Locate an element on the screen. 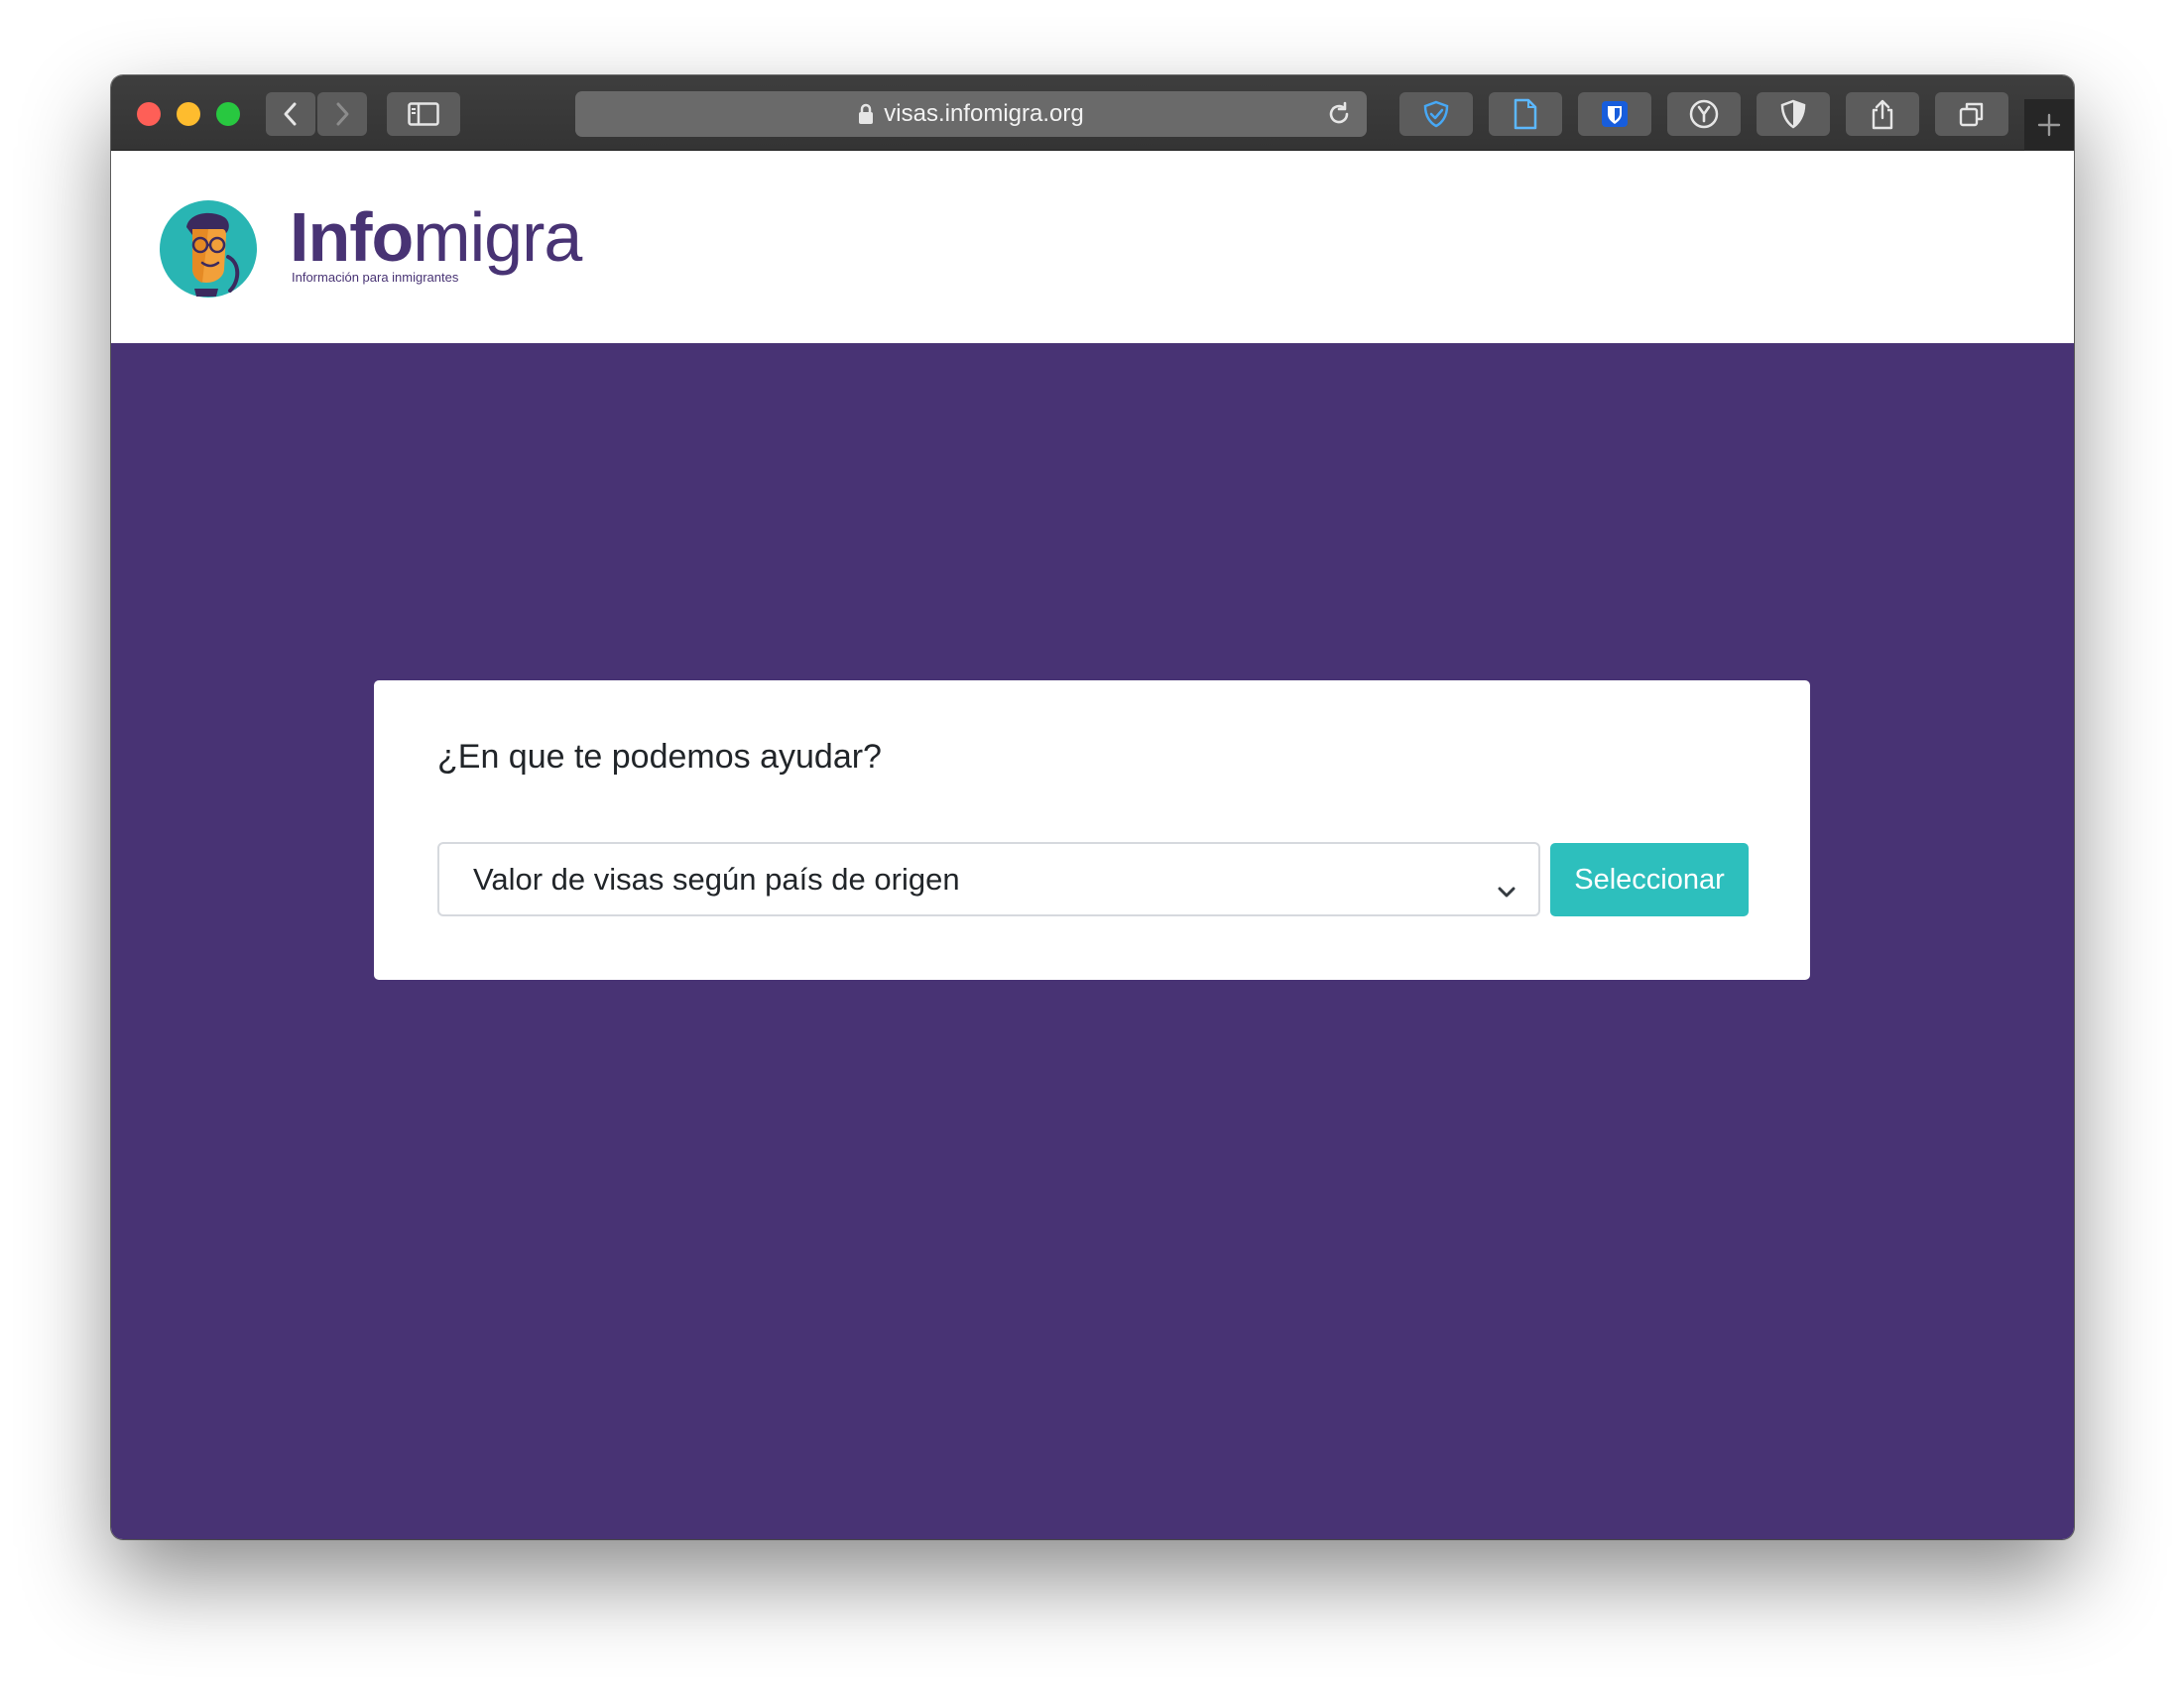 The image size is (2184, 1686). forward-icon is located at coordinates (342, 114).